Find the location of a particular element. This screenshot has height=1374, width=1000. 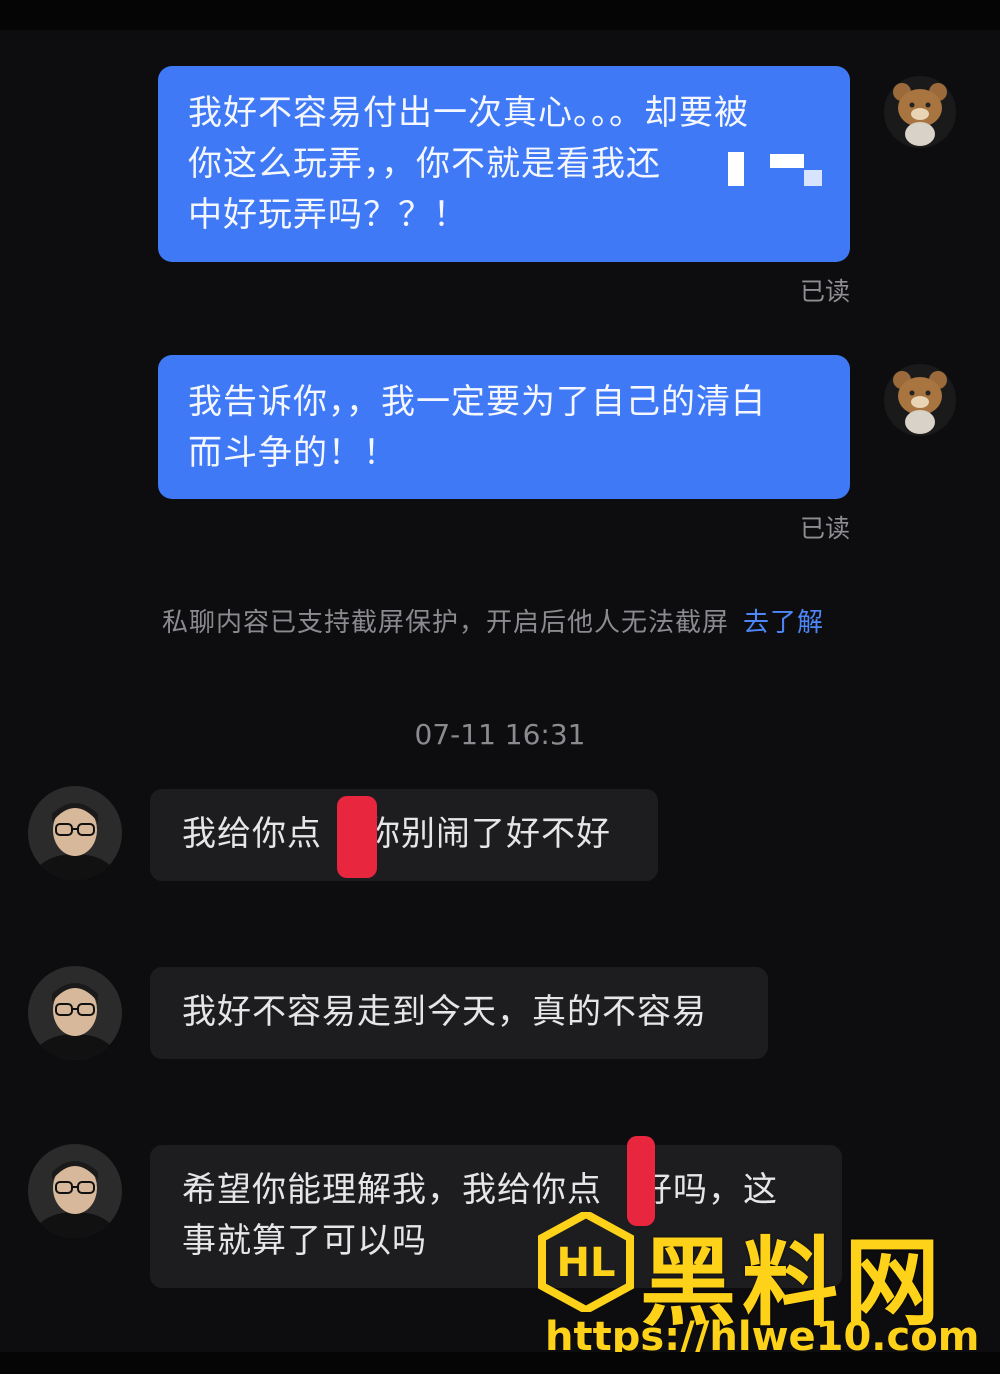

redaction-mark is located at coordinates (357, 837).